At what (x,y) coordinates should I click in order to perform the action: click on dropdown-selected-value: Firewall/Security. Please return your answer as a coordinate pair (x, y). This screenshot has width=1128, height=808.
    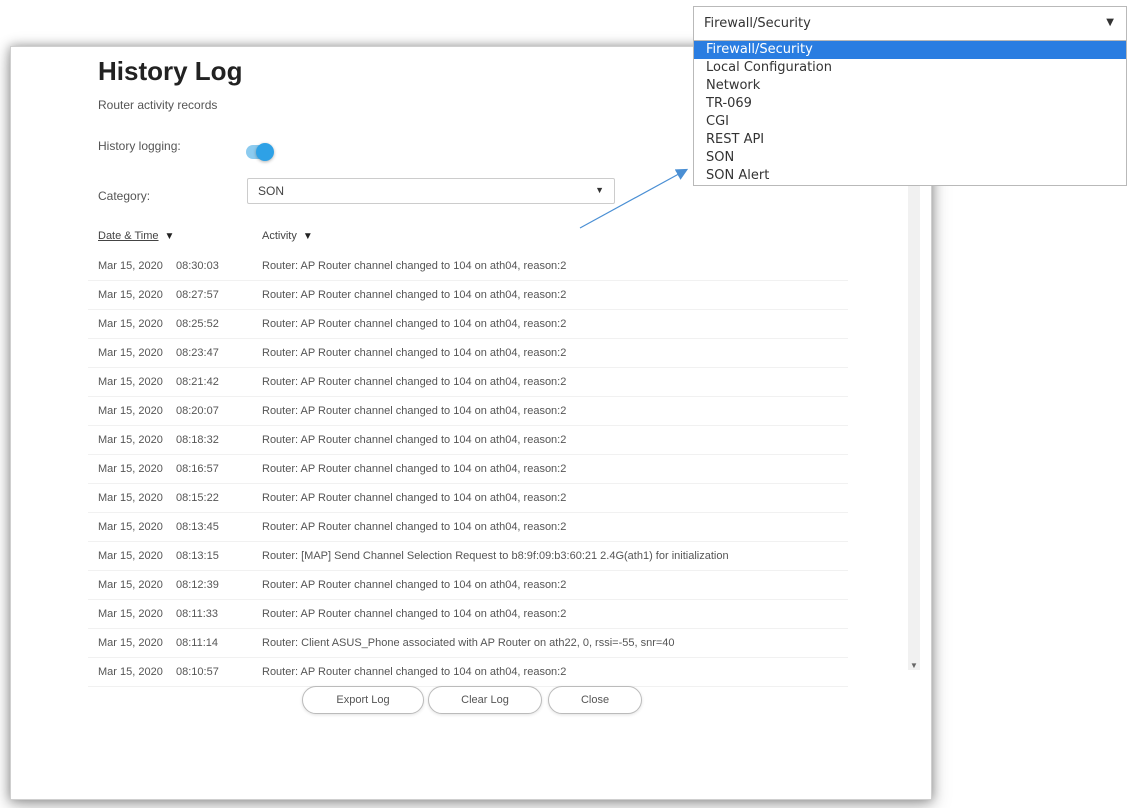
    Looking at the image, I should click on (757, 23).